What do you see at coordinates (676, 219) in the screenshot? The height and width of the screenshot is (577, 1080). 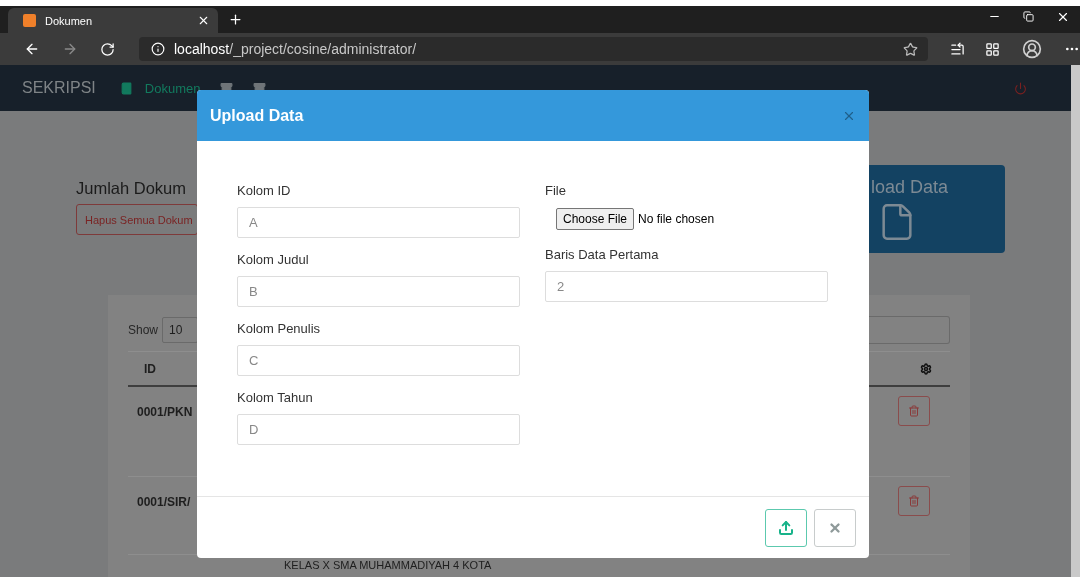 I see `file-status: No file chosen` at bounding box center [676, 219].